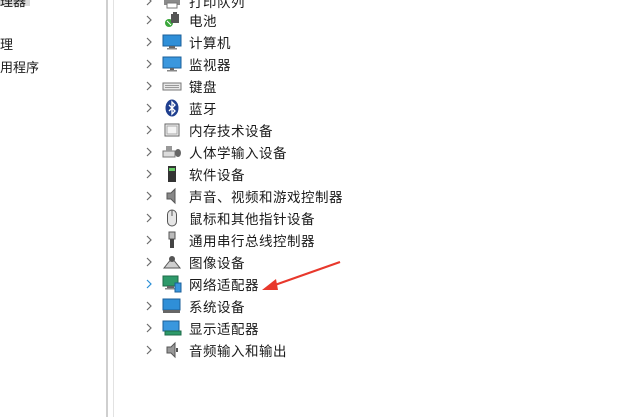  Describe the element at coordinates (252, 242) in the screenshot. I see `tree-node-label: 通用串行总线控制器` at that location.